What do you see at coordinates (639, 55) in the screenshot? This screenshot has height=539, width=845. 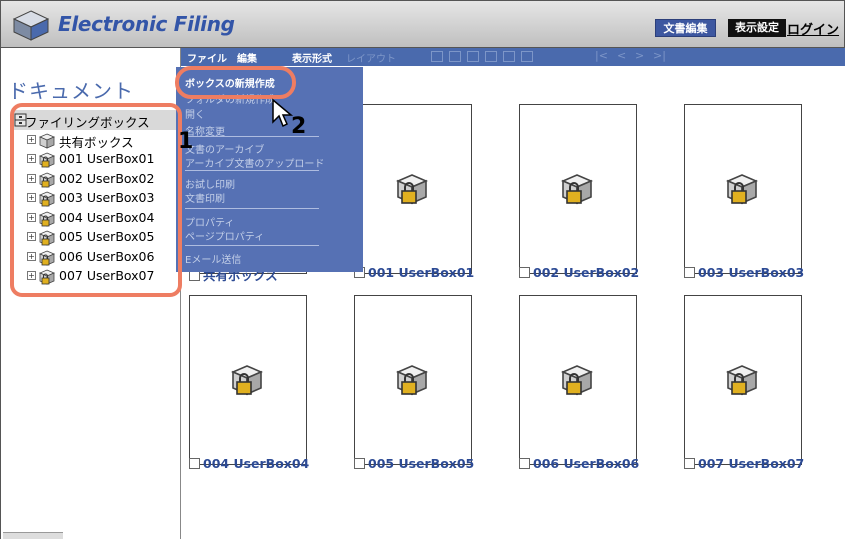 I see `next-page-button: >` at bounding box center [639, 55].